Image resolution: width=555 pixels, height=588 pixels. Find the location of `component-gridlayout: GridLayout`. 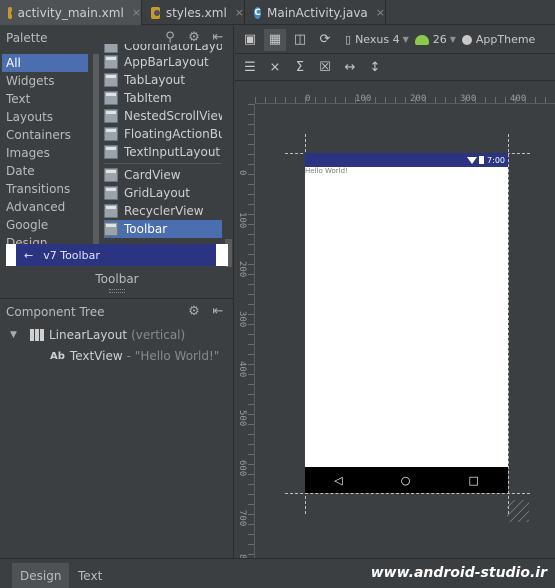

component-gridlayout: GridLayout is located at coordinates (163, 193).